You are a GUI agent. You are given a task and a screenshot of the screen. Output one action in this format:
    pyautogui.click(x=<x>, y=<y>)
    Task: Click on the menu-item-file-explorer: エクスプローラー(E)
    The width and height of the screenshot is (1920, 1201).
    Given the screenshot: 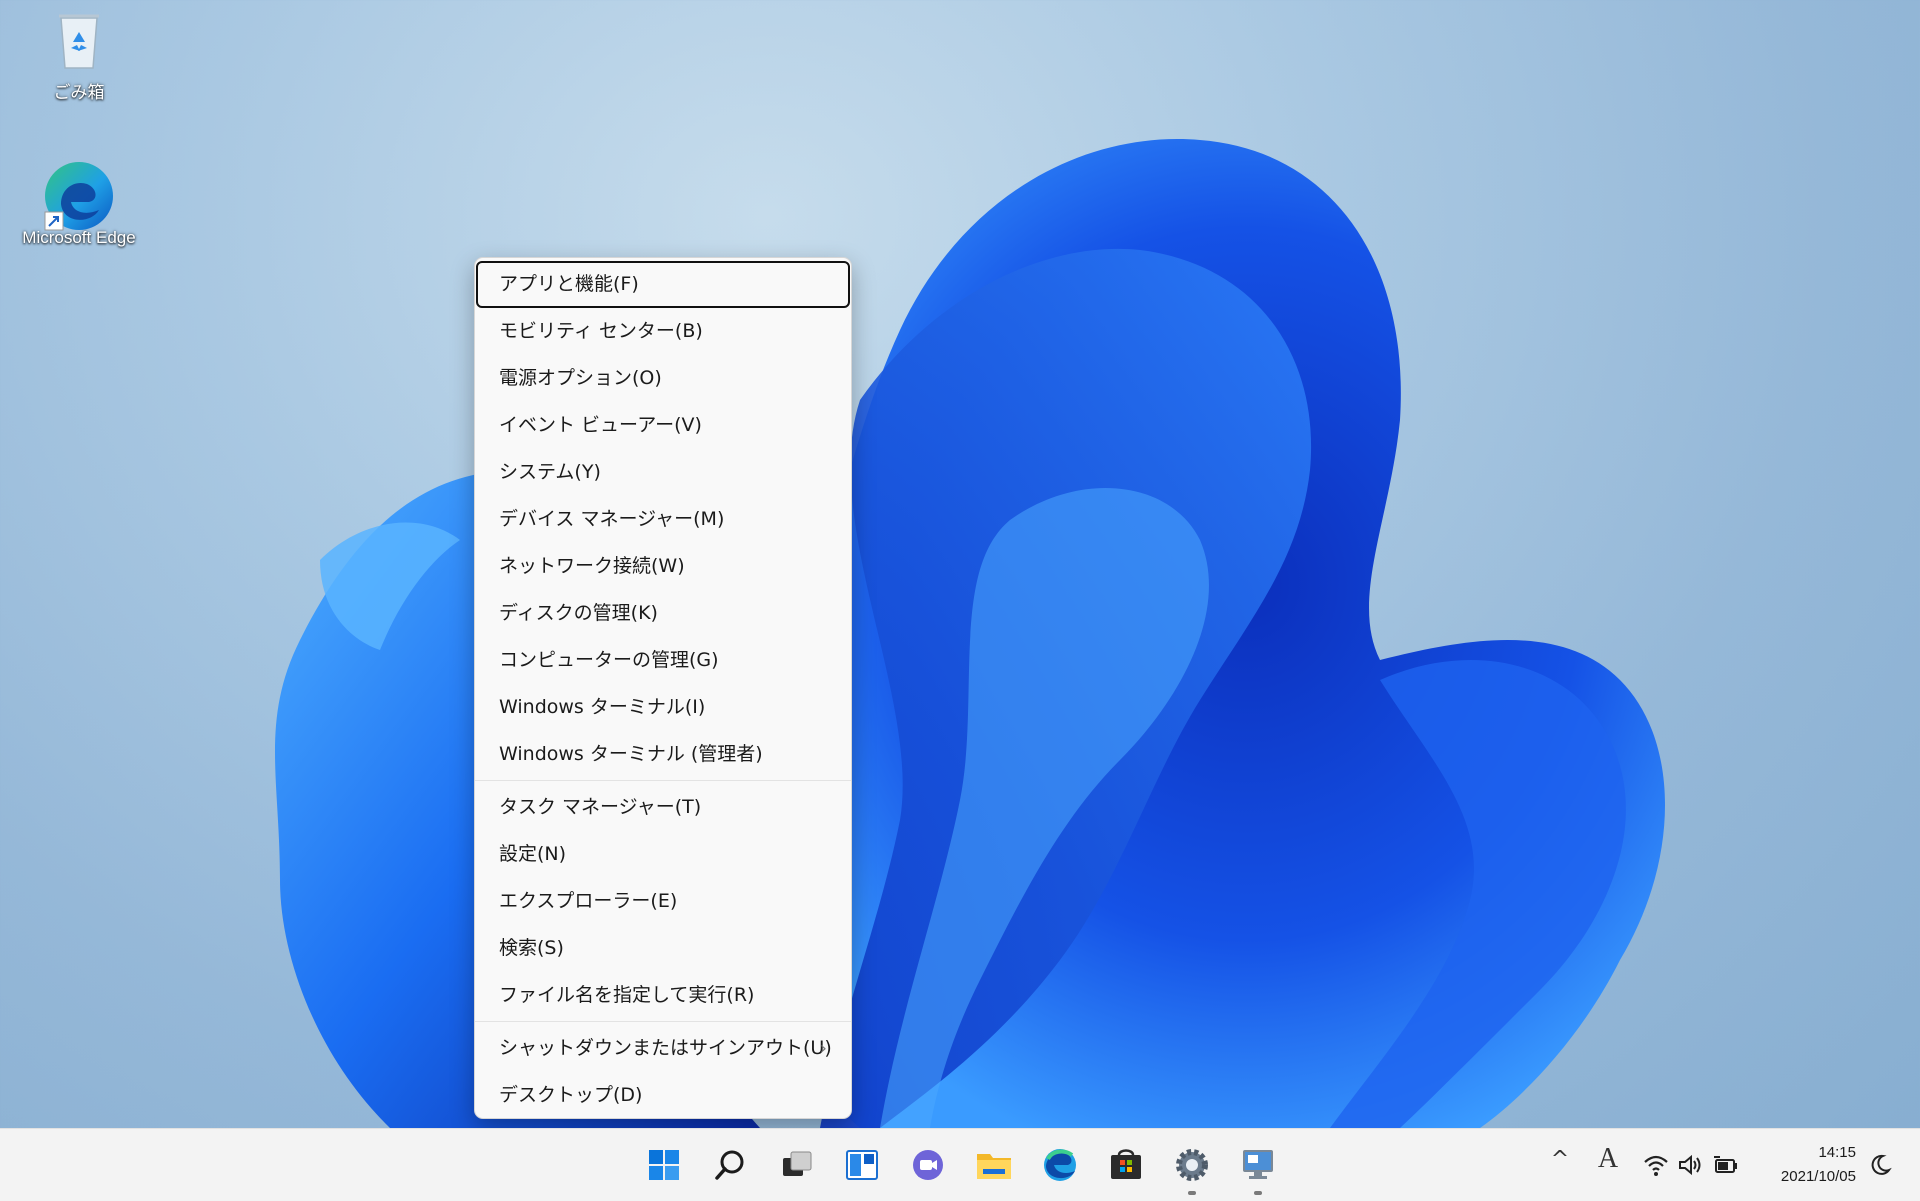 What is the action you would take?
    pyautogui.click(x=663, y=901)
    